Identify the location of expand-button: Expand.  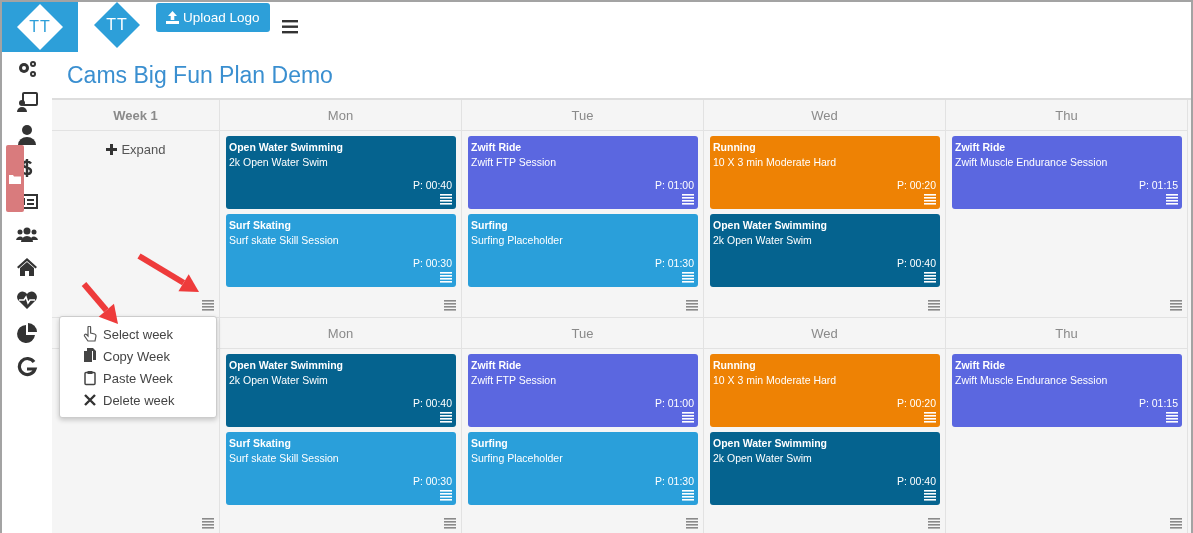
(136, 149).